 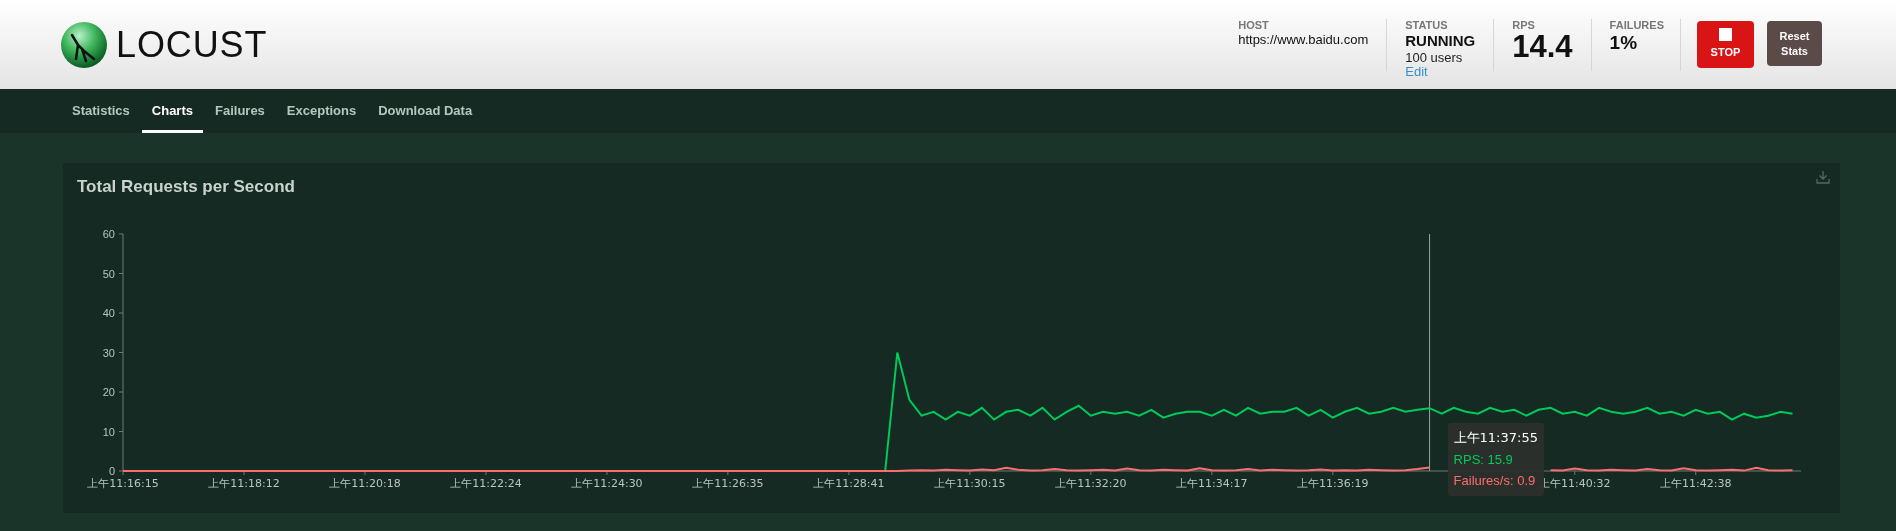 What do you see at coordinates (111, 471) in the screenshot?
I see `y-tick-label: 0` at bounding box center [111, 471].